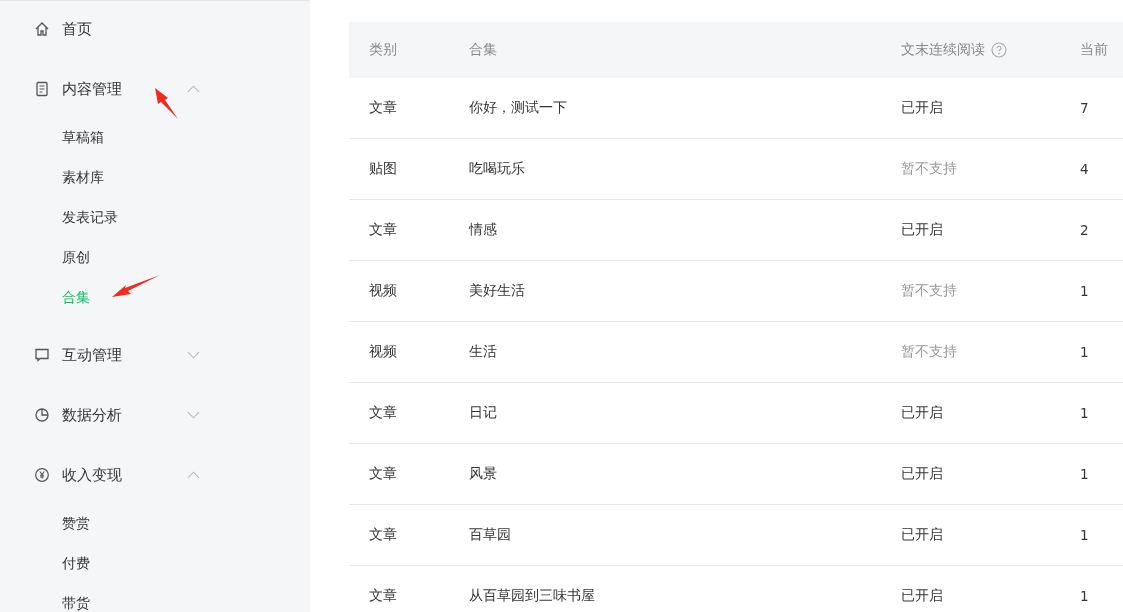  Describe the element at coordinates (1084, 230) in the screenshot. I see `table-cell: 2` at that location.